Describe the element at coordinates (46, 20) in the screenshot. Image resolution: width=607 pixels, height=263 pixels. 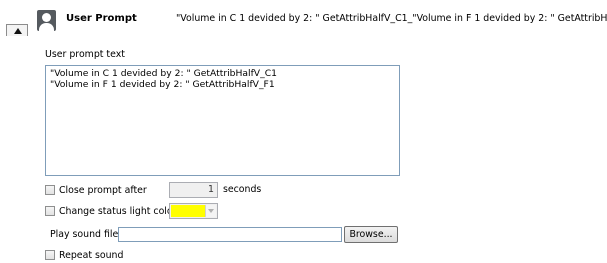
I see `user-icon` at that location.